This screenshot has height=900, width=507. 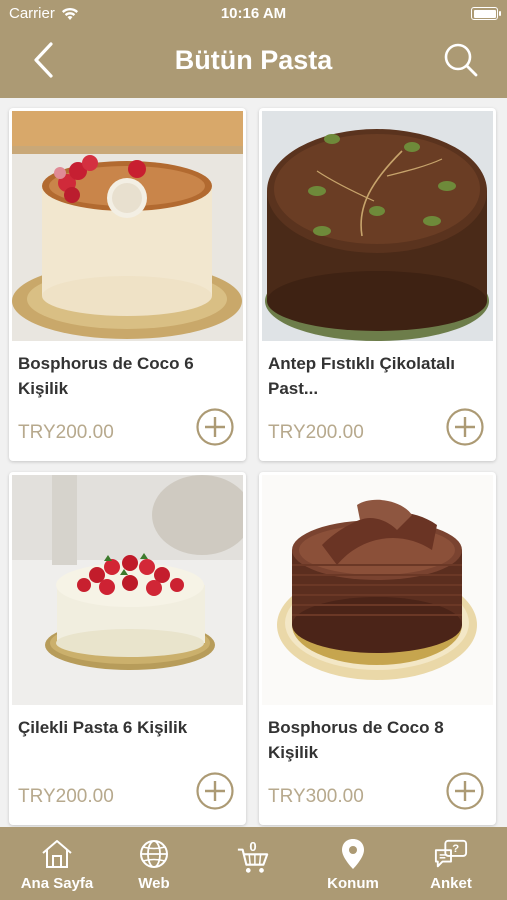 What do you see at coordinates (57, 854) in the screenshot?
I see `home-icon` at bounding box center [57, 854].